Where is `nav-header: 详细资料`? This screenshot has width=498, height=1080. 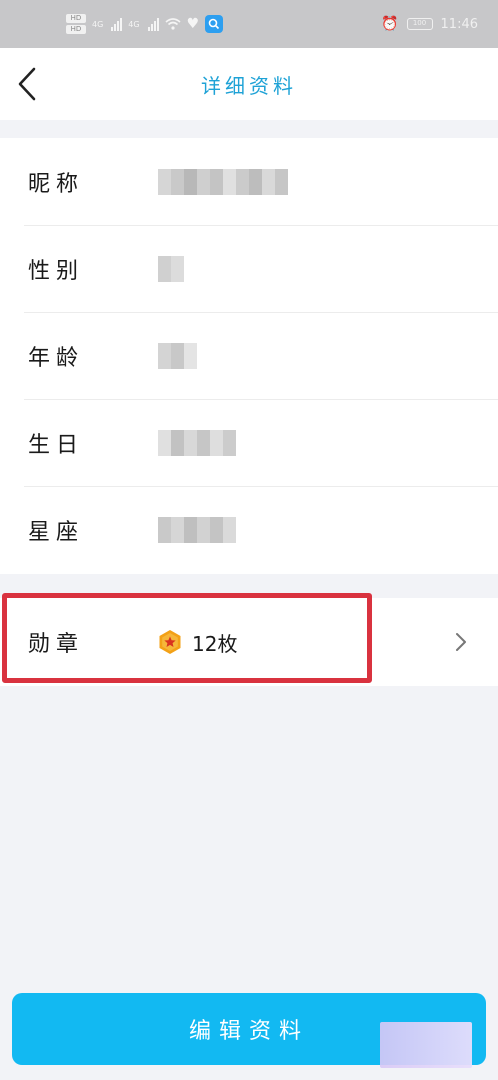
nav-header: 详细资料 is located at coordinates (249, 84).